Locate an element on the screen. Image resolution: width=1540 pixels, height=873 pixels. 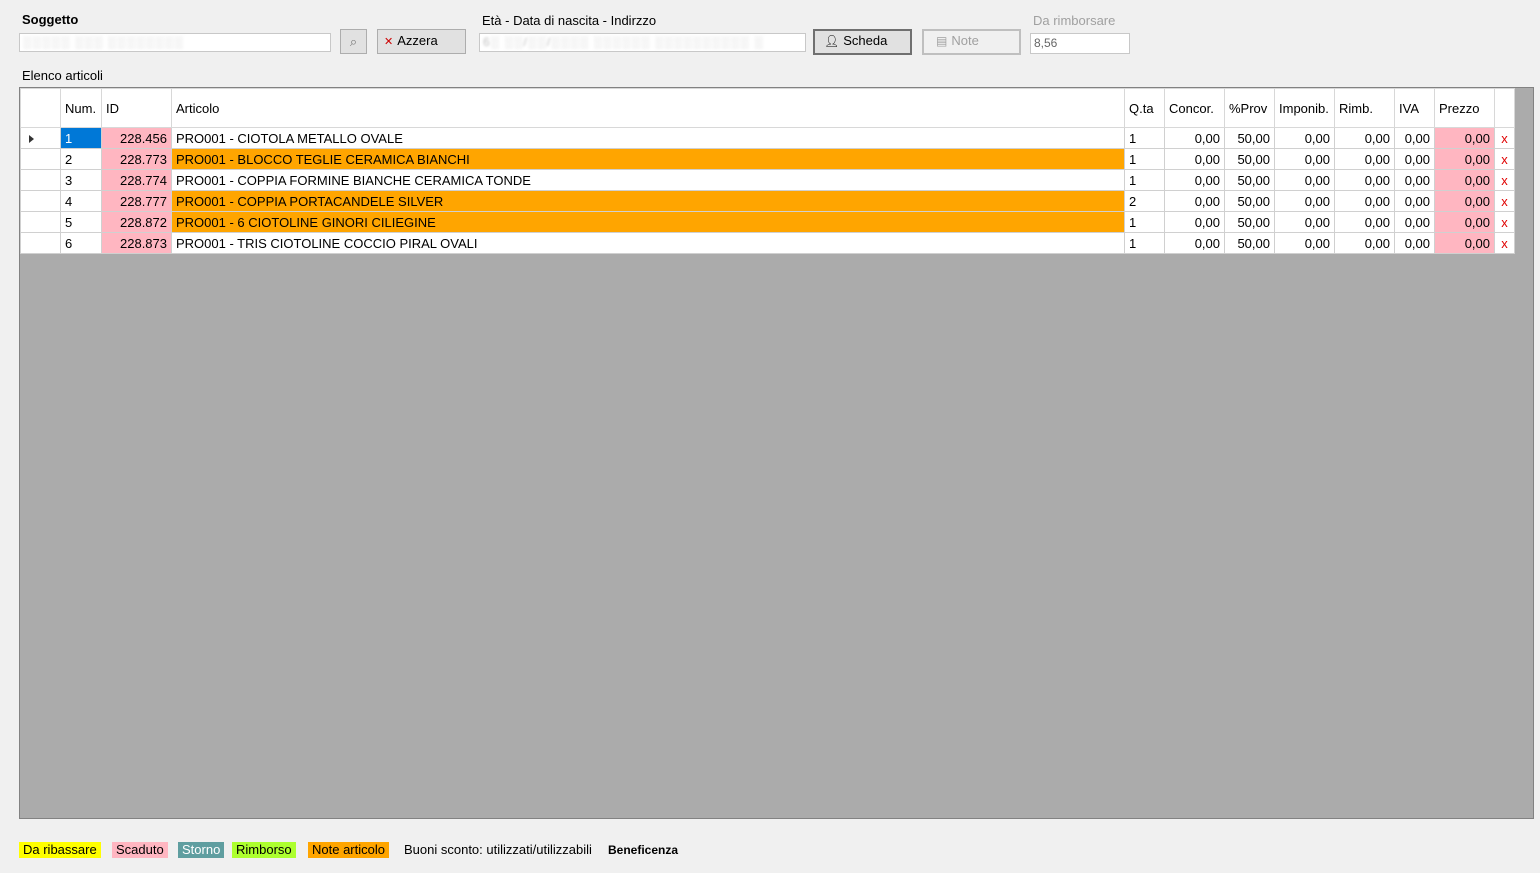
cell-articolo: PRO001 - BLOCCO TEGLIE CERAMICA BIANCHI is located at coordinates (648, 159).